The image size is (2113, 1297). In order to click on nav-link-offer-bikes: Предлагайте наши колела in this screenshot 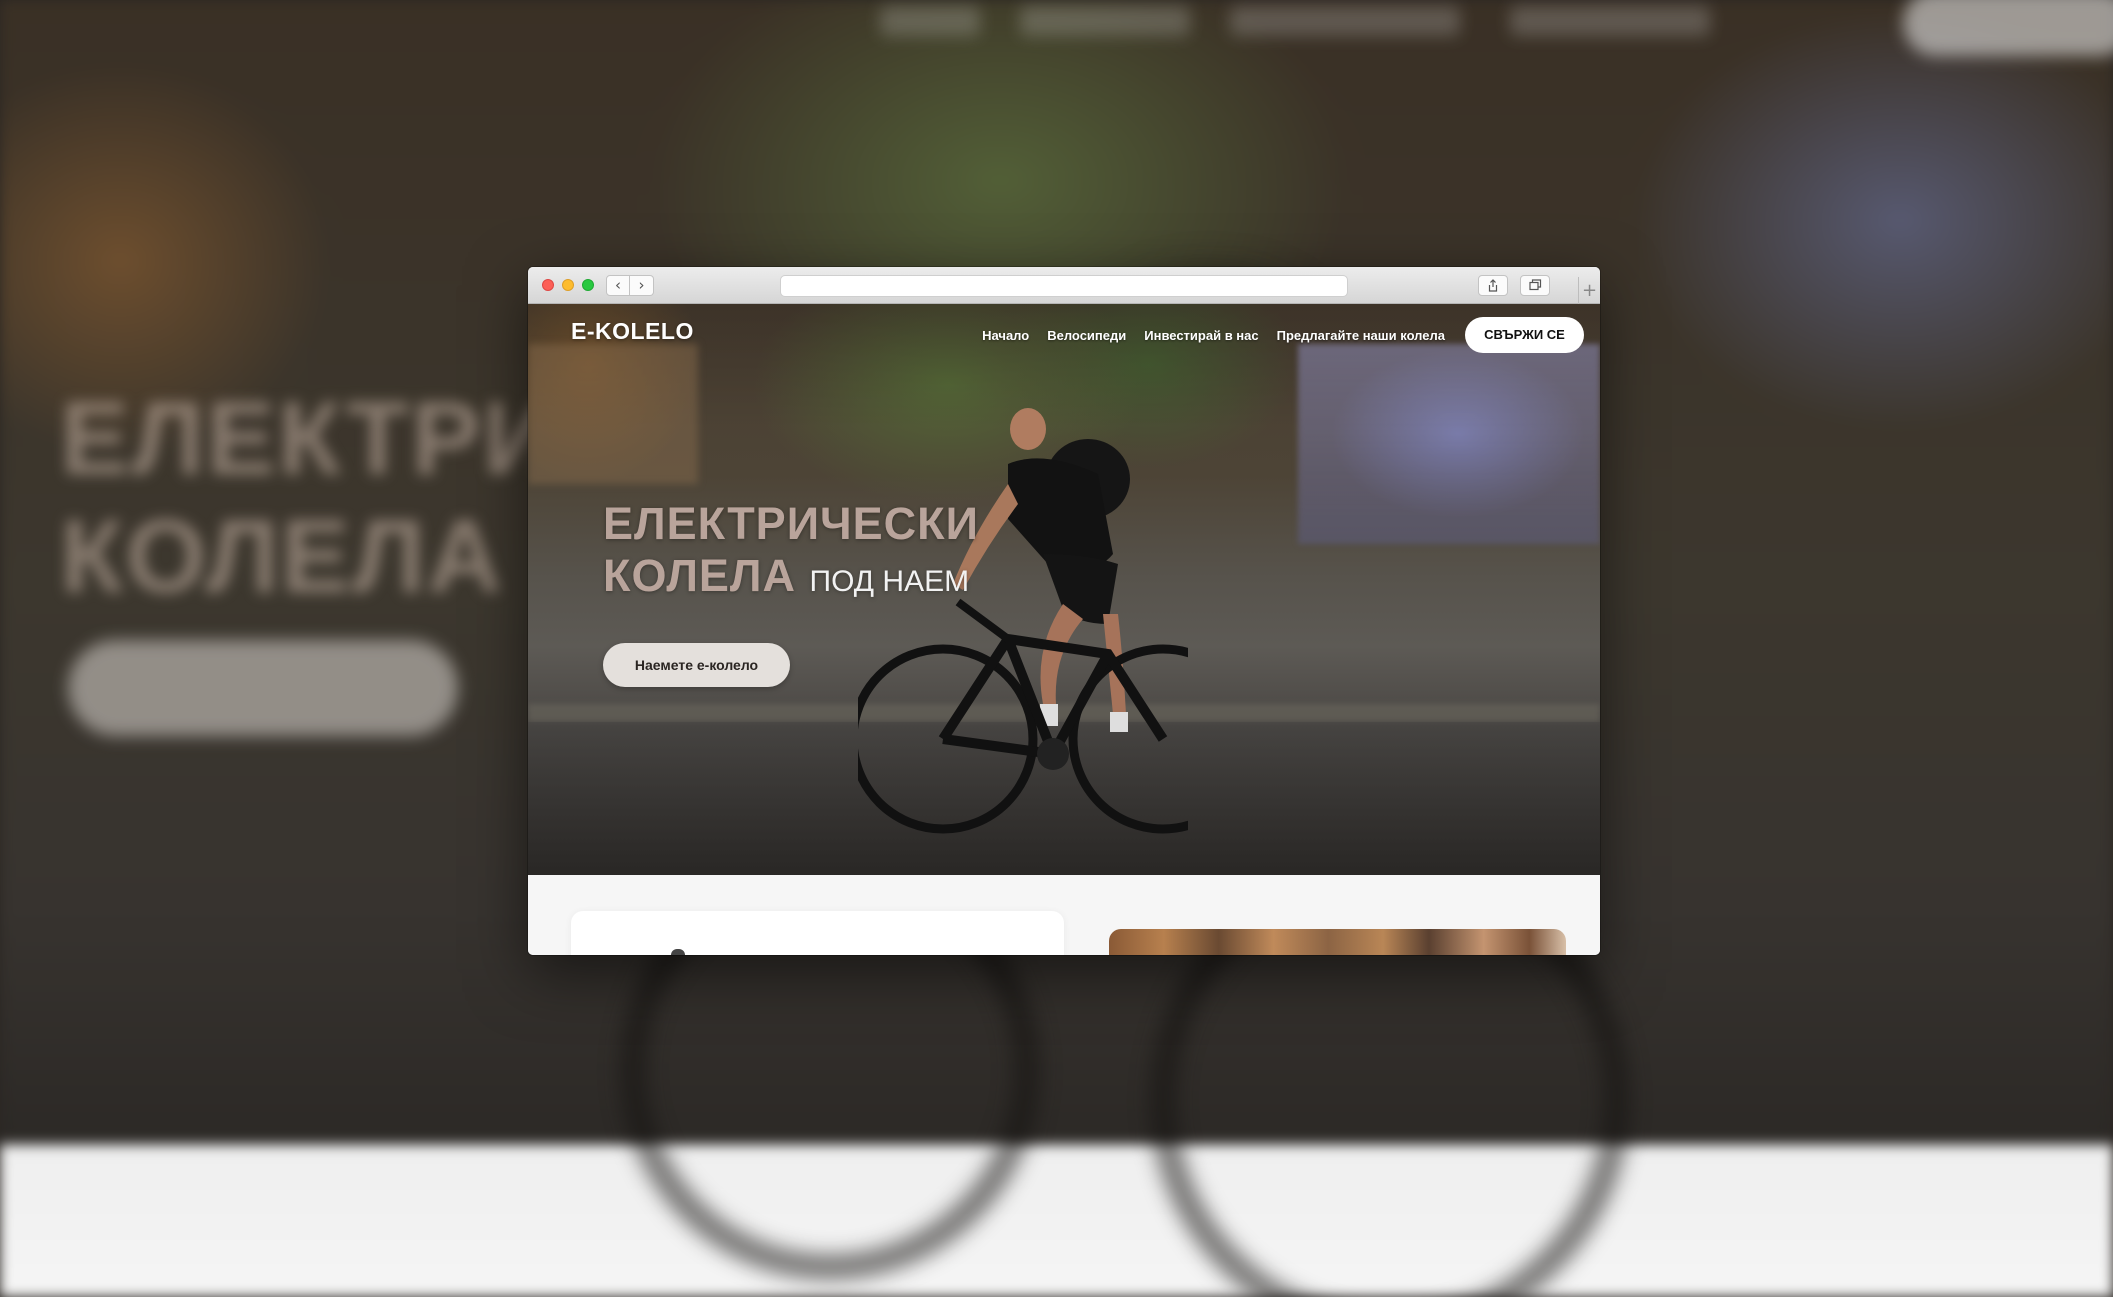, I will do `click(1361, 335)`.